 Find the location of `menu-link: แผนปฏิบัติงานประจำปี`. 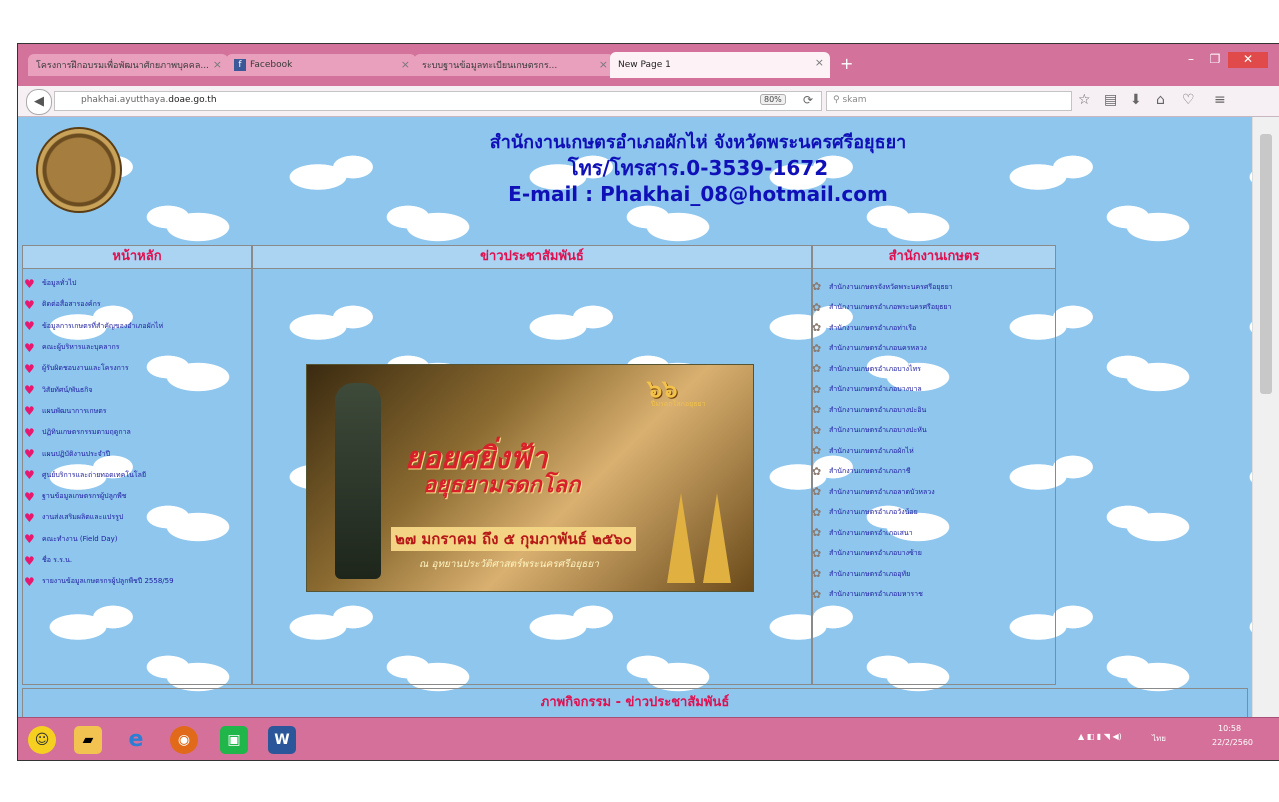

menu-link: แผนปฏิบัติงานประจำปี is located at coordinates (76, 454).